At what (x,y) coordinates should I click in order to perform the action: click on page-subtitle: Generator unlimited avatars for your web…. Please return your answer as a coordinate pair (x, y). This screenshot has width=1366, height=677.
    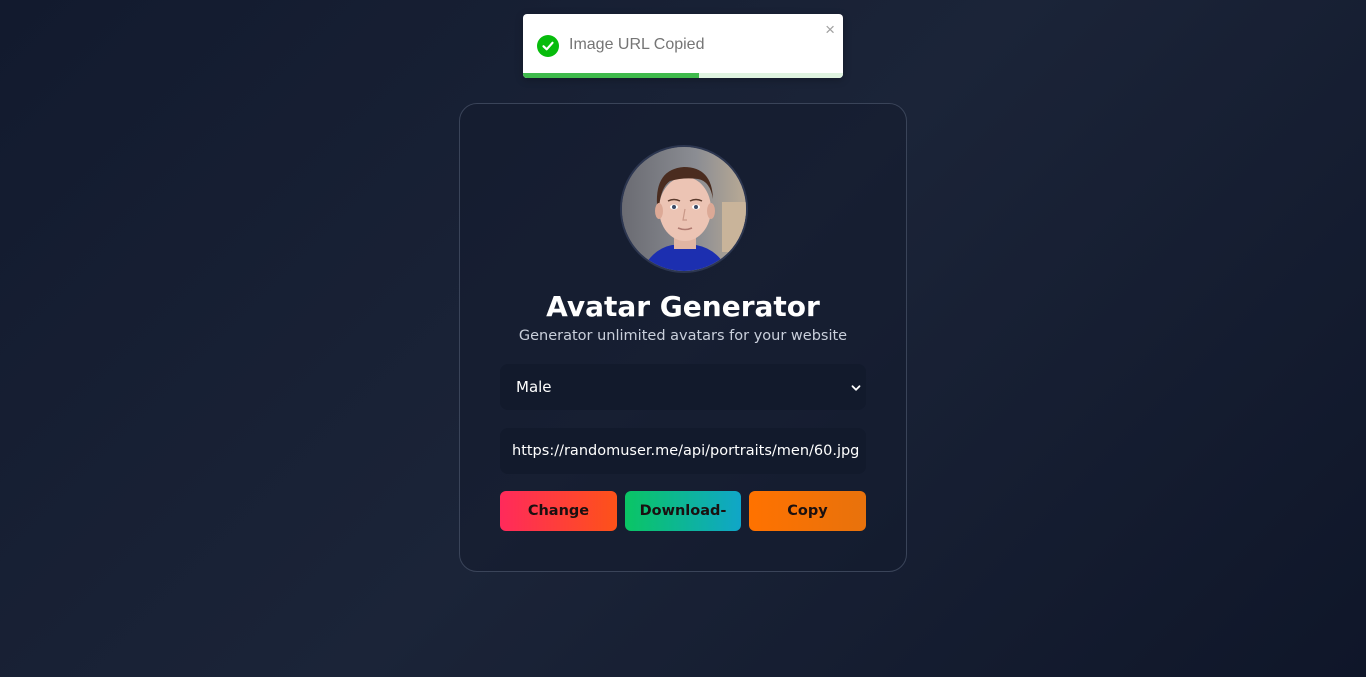
    Looking at the image, I should click on (683, 336).